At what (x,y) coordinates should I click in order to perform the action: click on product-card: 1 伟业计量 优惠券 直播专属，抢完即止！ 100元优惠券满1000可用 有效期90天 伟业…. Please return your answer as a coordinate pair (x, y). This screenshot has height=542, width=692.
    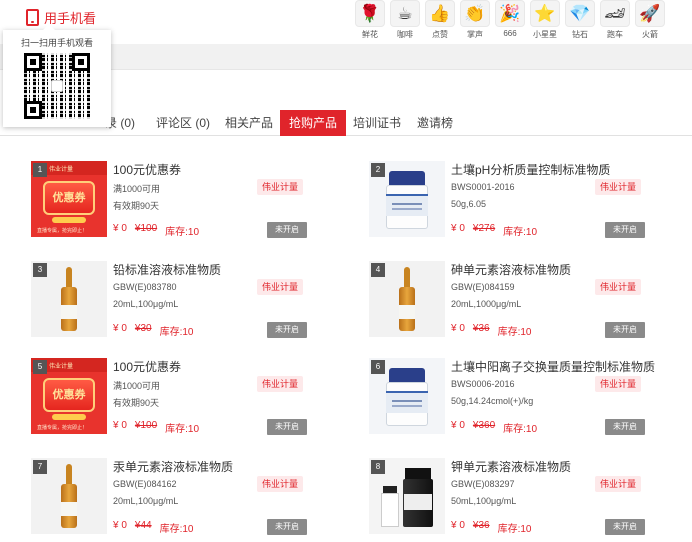
    Looking at the image, I should click on (176, 201).